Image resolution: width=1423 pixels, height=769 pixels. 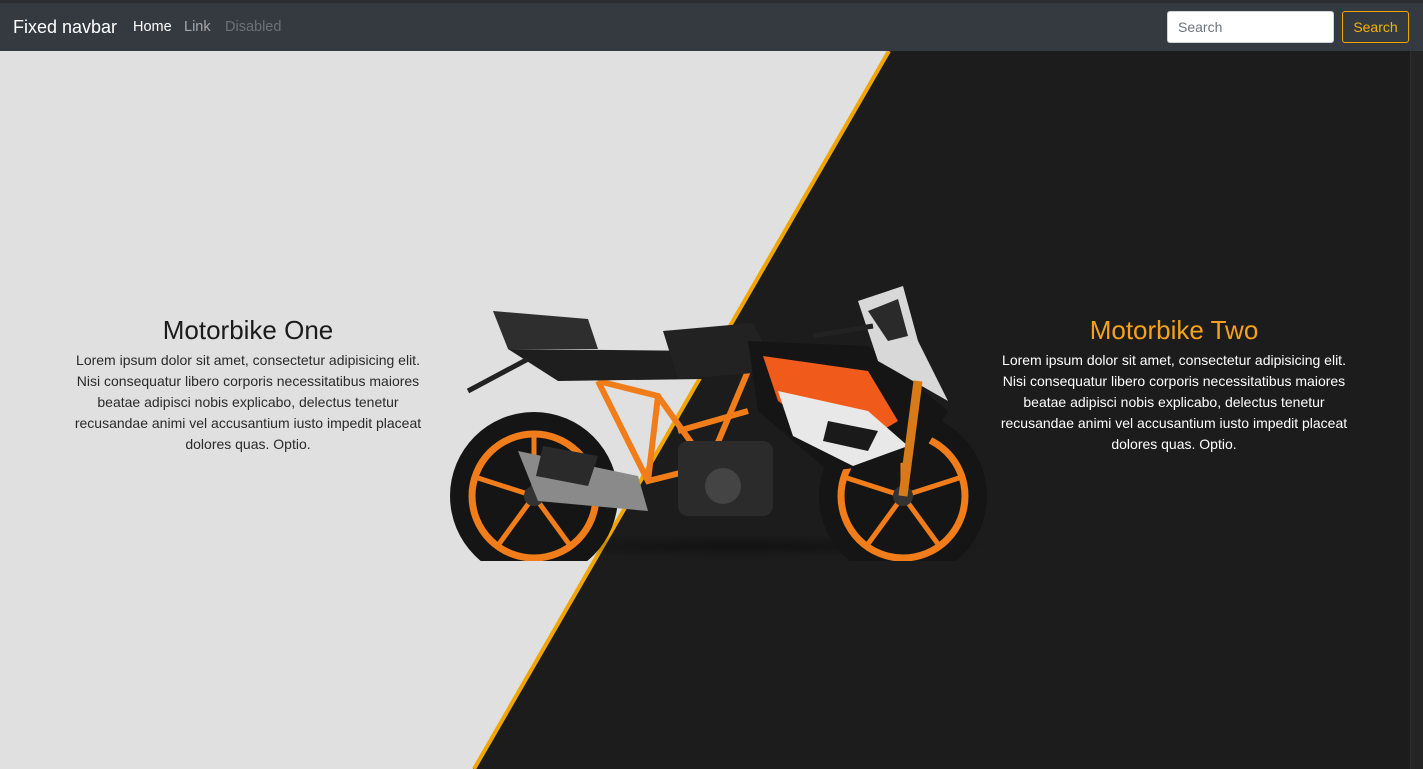 What do you see at coordinates (1375, 27) in the screenshot?
I see `search-button: Search` at bounding box center [1375, 27].